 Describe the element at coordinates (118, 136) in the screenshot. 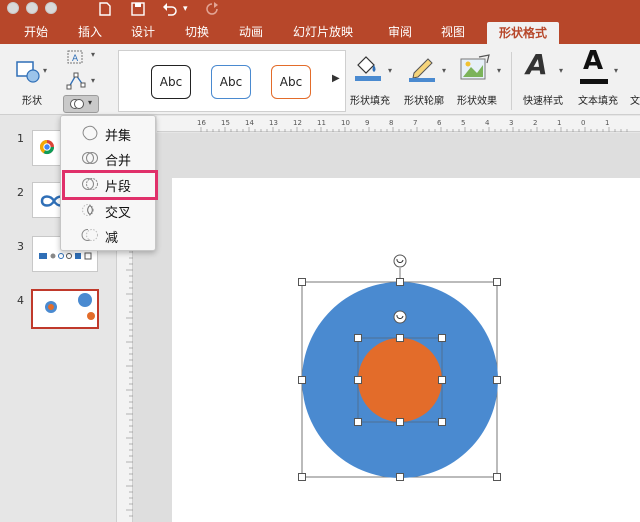

I see `menu-item-label: 并集` at that location.